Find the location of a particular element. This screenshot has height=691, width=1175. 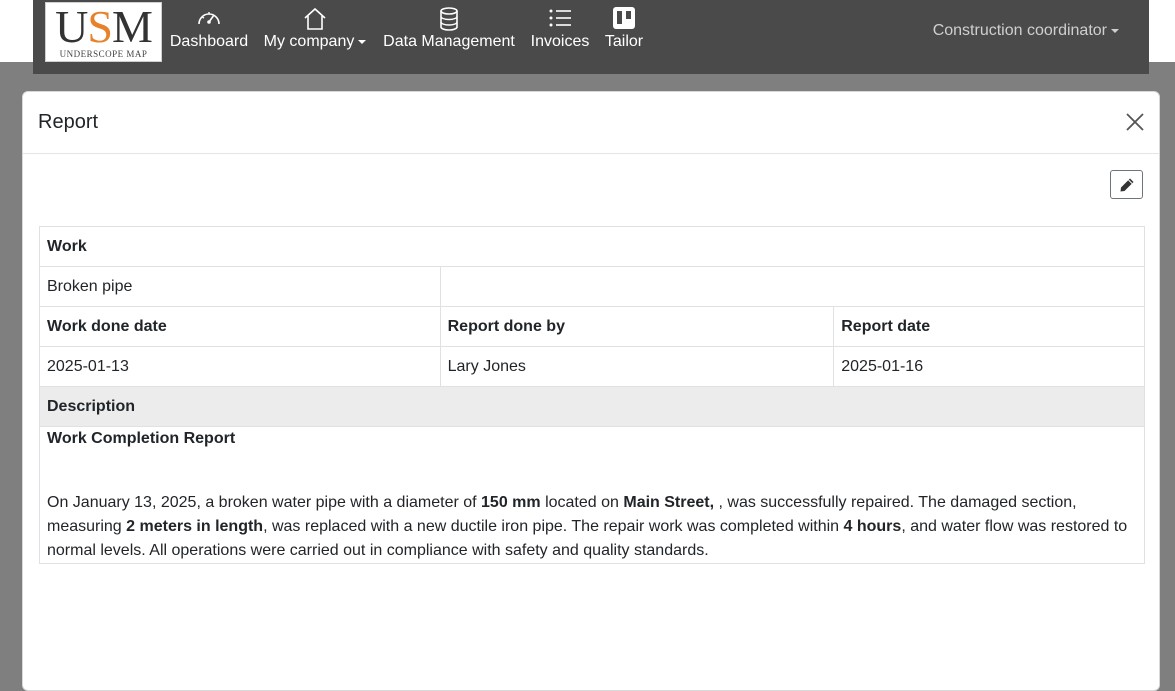

modal-header: Report is located at coordinates (591, 123).